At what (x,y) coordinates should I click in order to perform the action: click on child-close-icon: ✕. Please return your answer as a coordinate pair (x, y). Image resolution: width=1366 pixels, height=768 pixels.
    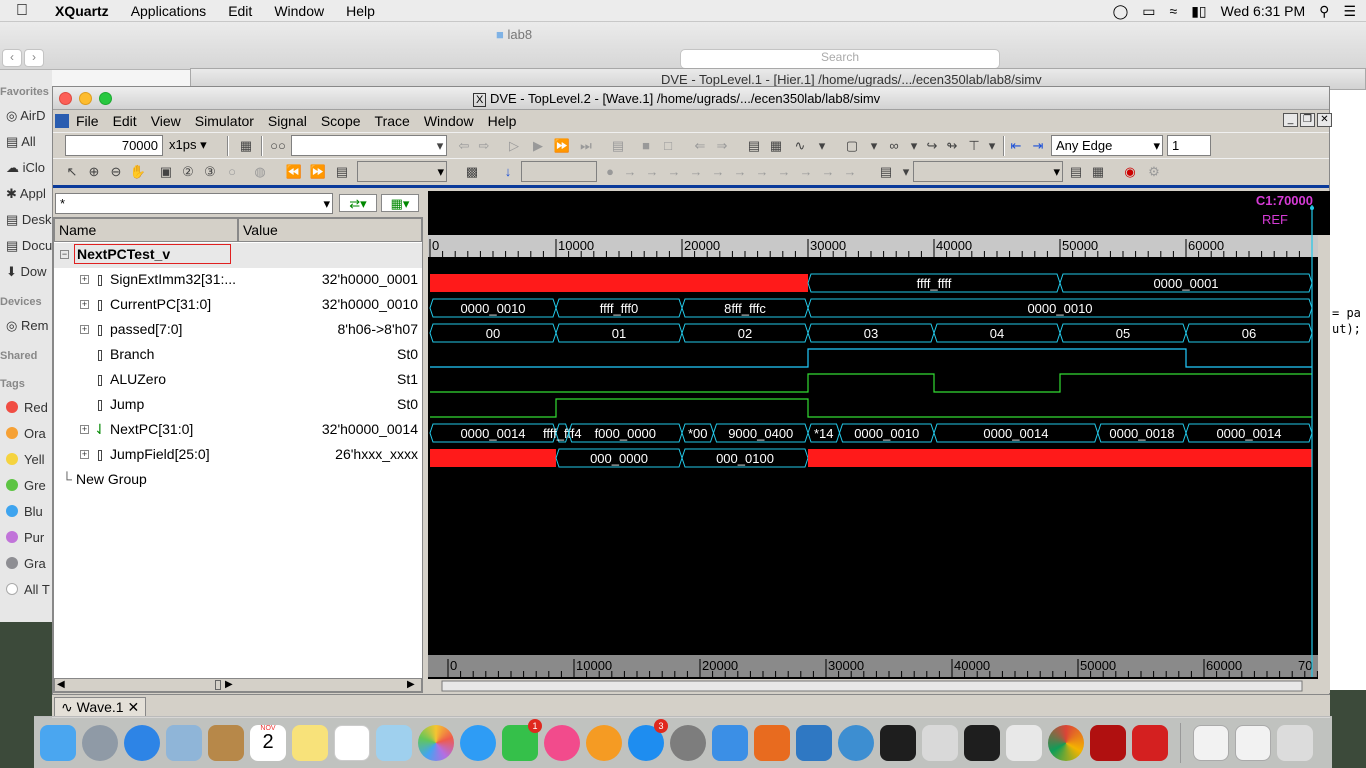
    Looking at the image, I should click on (1324, 120).